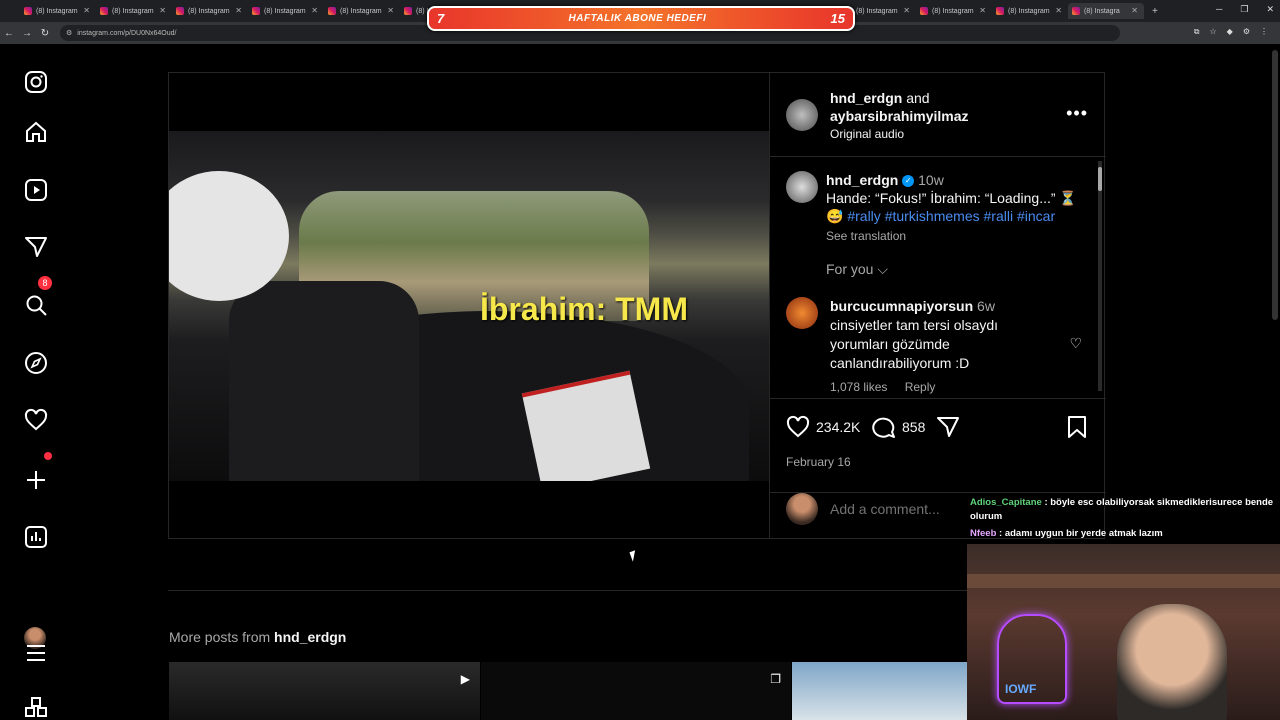 This screenshot has height=720, width=1280. Describe the element at coordinates (802, 187) in the screenshot. I see `caption-author-avatar` at that location.